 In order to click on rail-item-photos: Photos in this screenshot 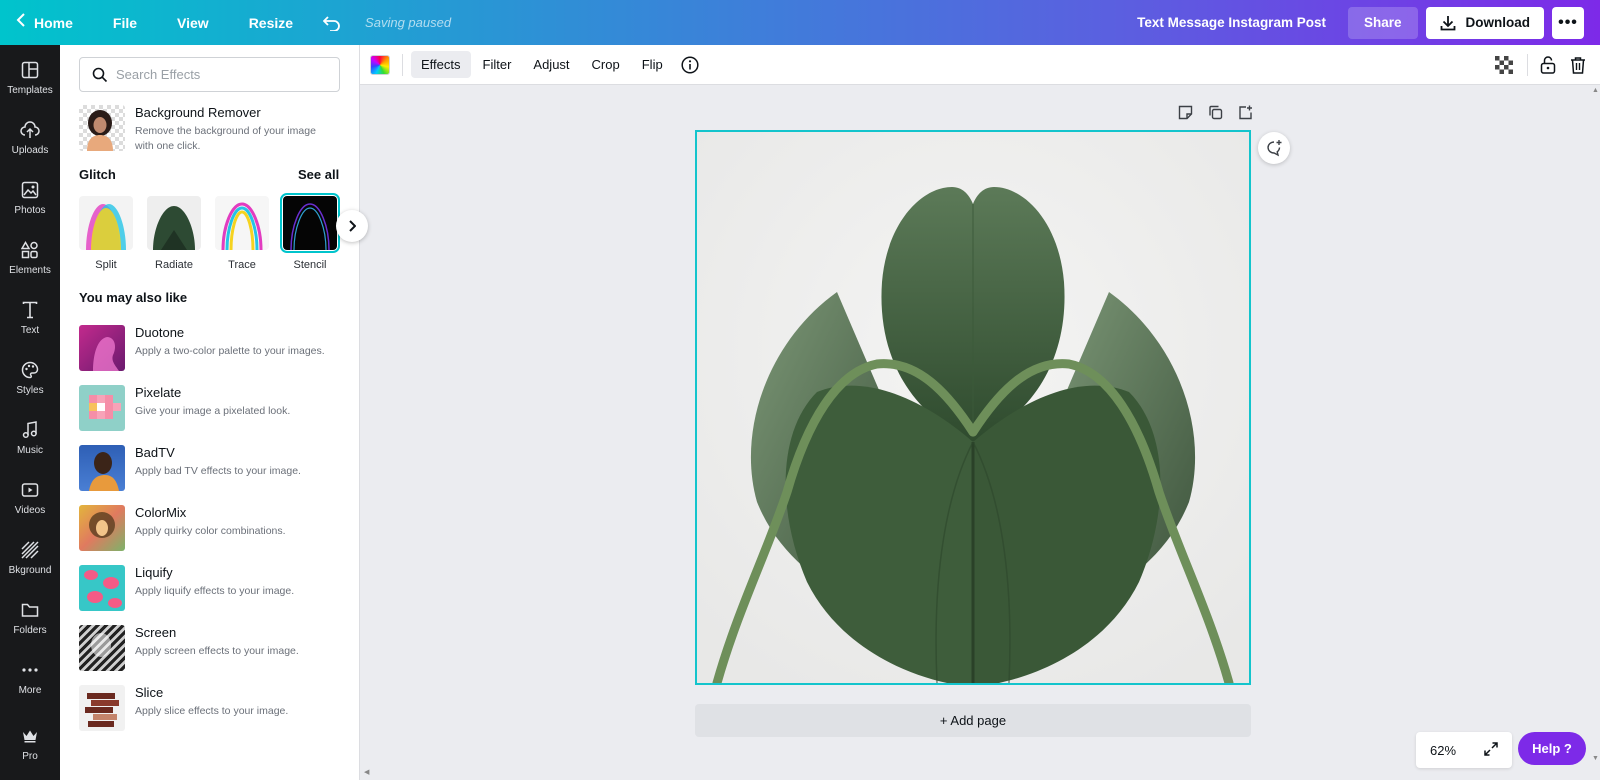, I will do `click(30, 203)`.